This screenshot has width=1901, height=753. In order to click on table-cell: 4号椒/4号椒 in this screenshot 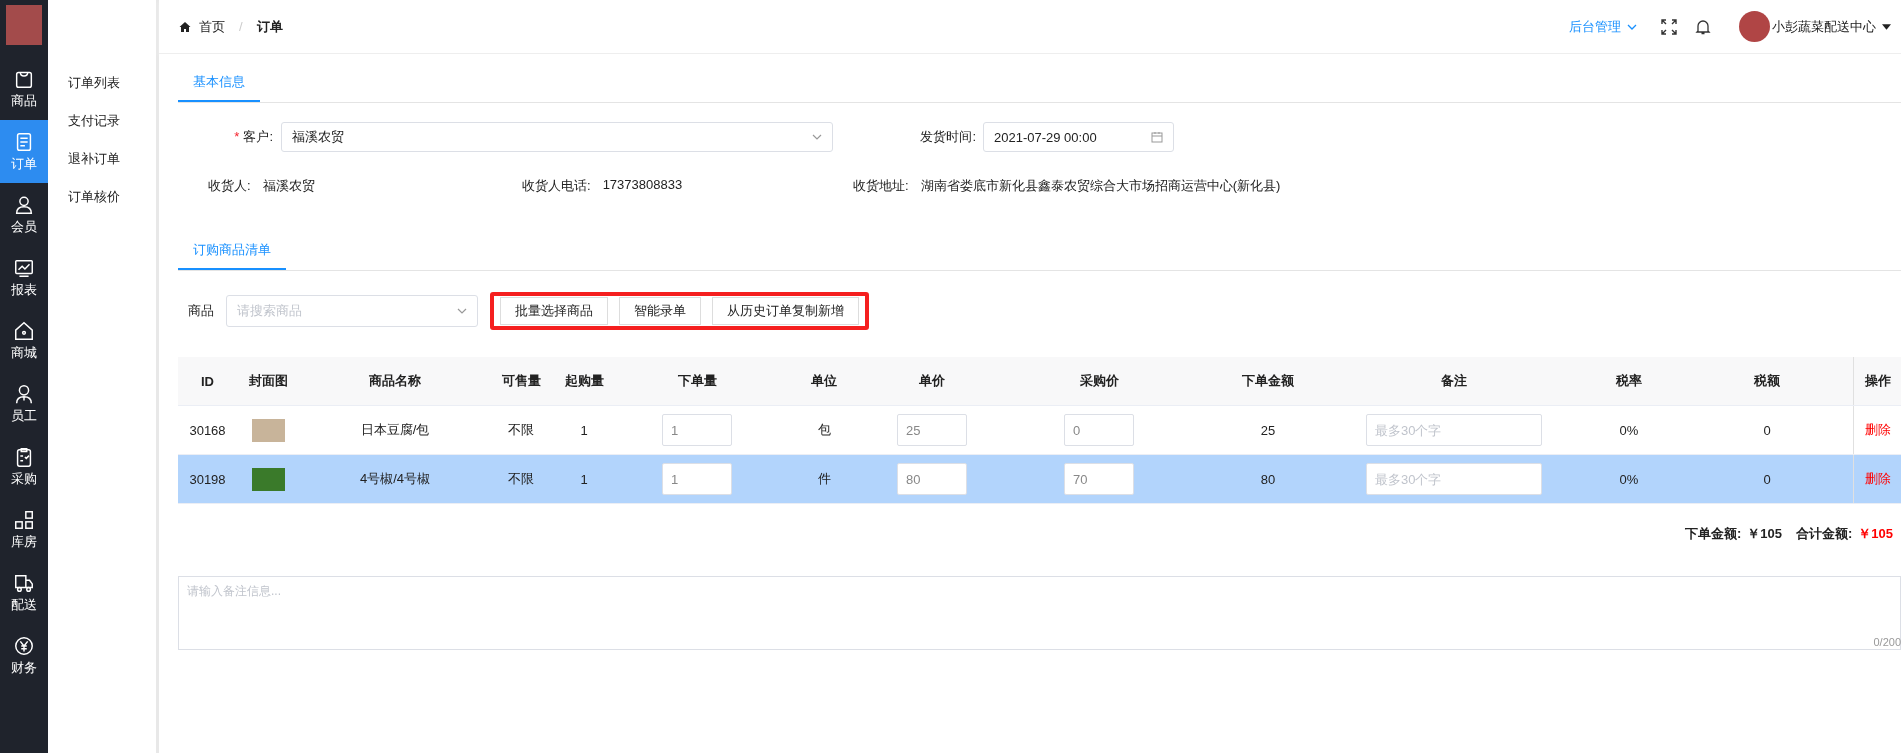, I will do `click(395, 479)`.